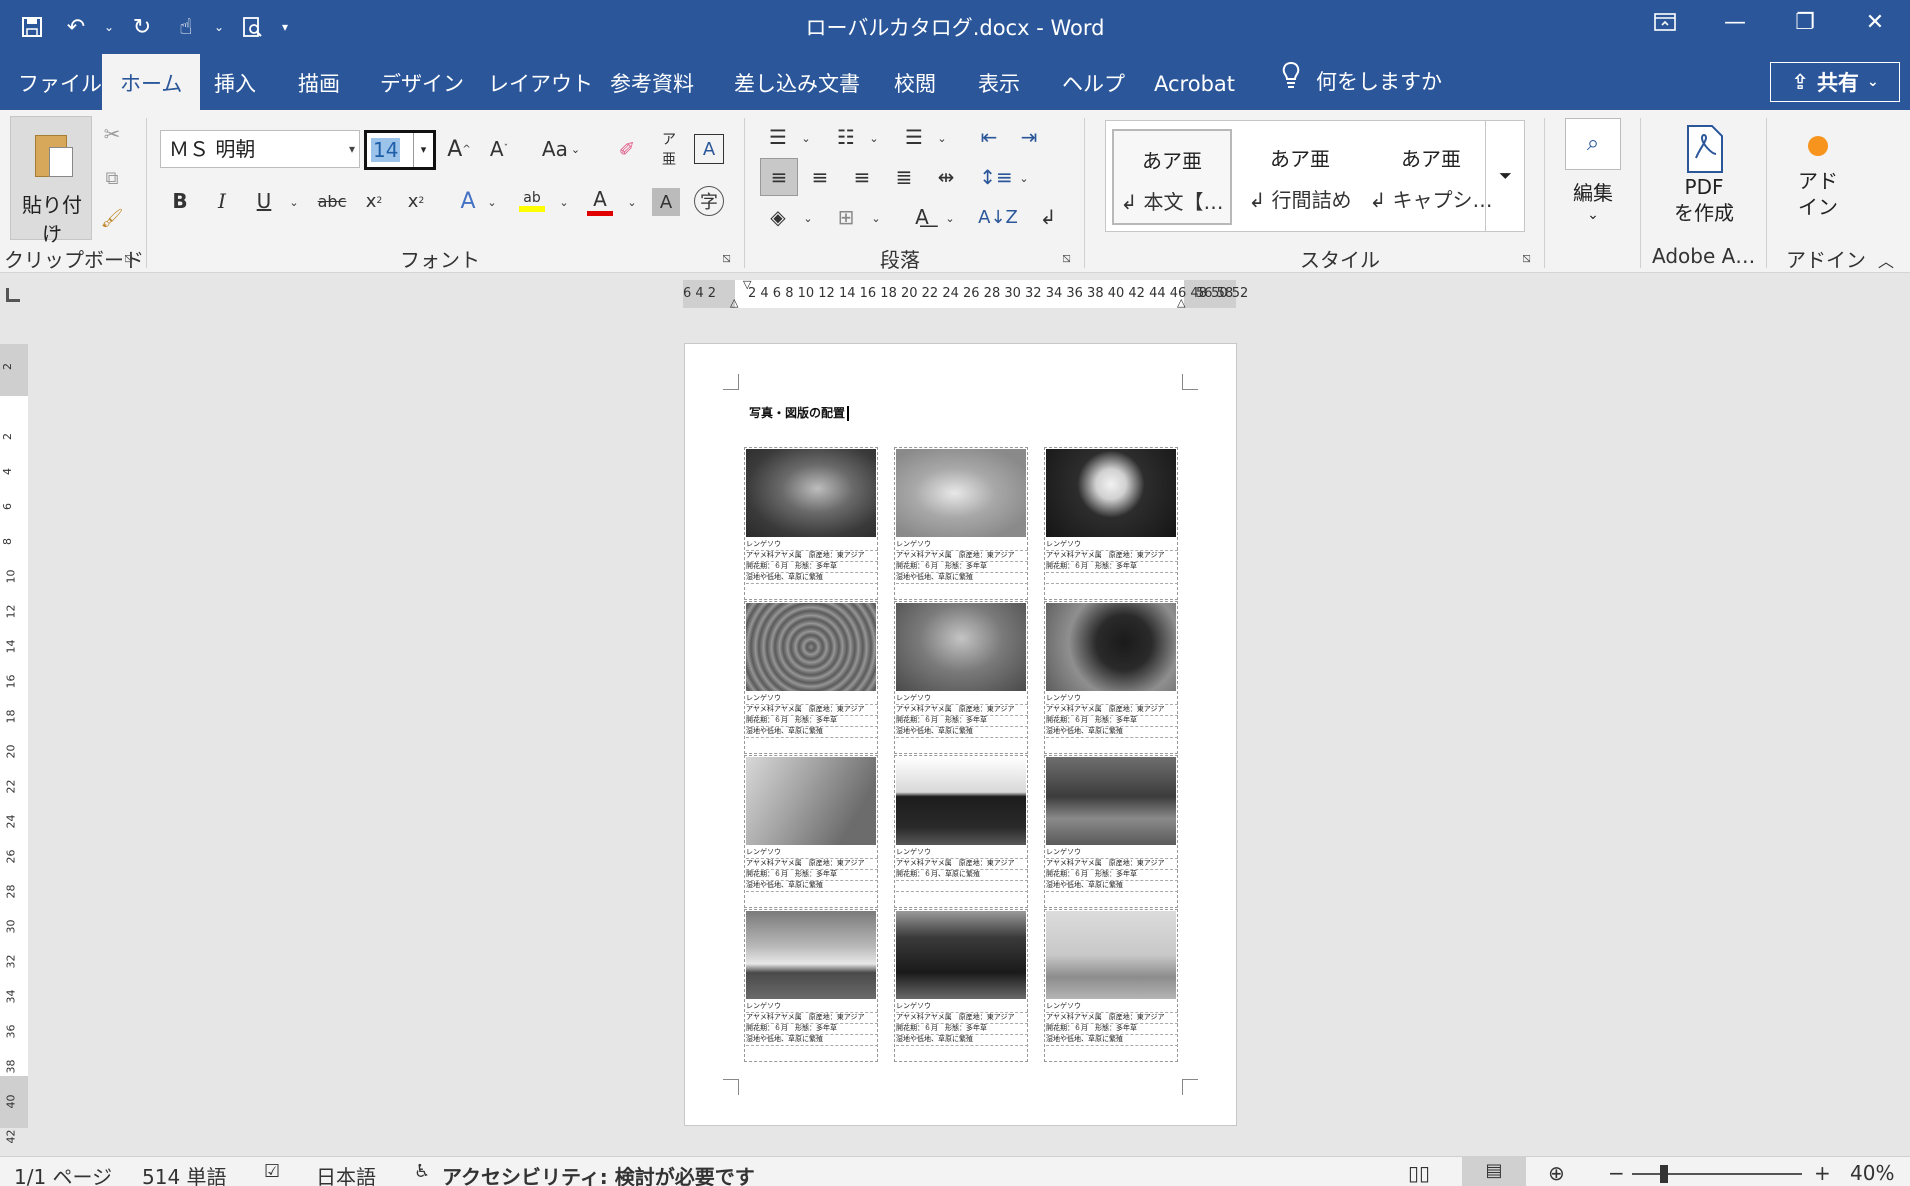 The height and width of the screenshot is (1186, 1910). What do you see at coordinates (1704, 175) in the screenshot?
I see `create-pdf-button: PDF を作成` at bounding box center [1704, 175].